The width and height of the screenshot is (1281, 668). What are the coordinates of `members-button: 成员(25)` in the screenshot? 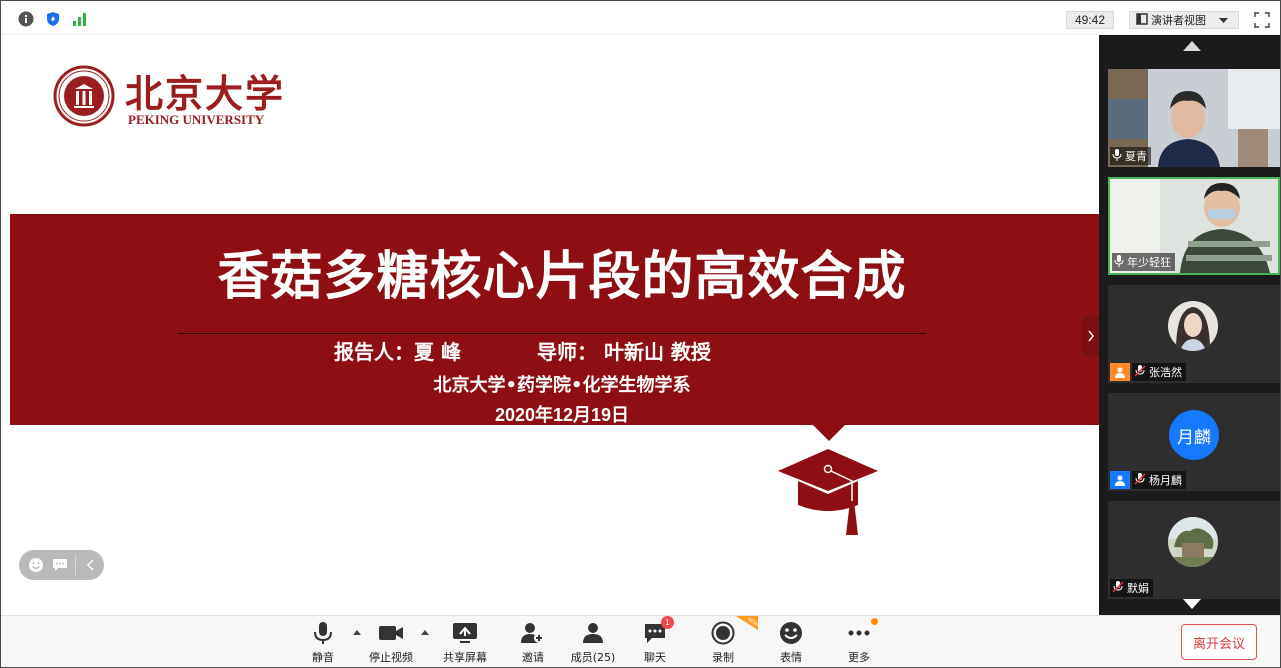 It's located at (593, 643).